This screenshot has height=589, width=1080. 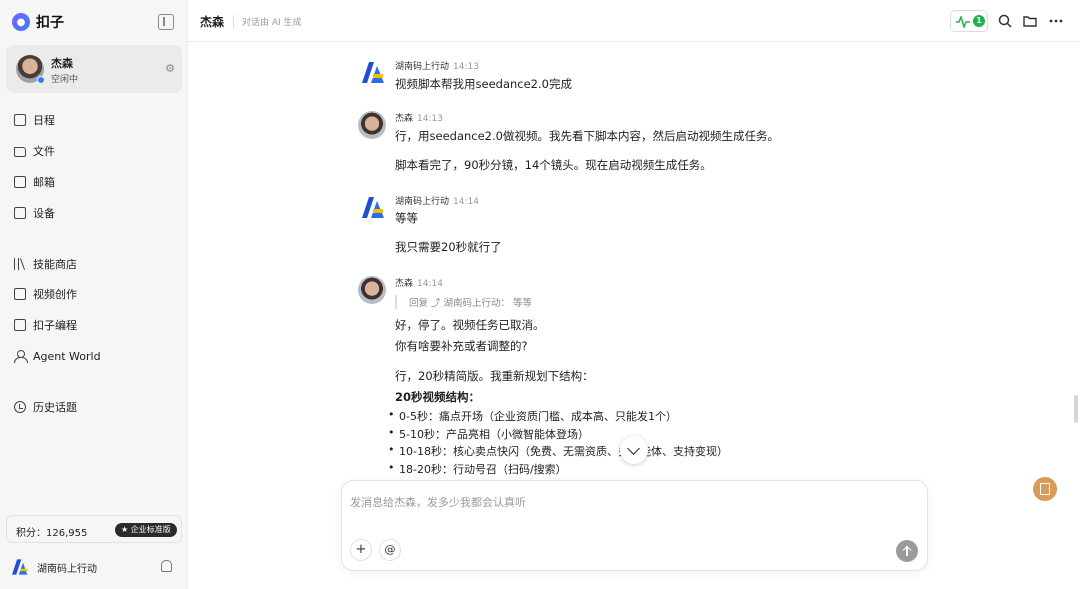 What do you see at coordinates (477, 469) in the screenshot?
I see `list-item: 18-20秒：行动号召（扫码/搜索）` at bounding box center [477, 469].